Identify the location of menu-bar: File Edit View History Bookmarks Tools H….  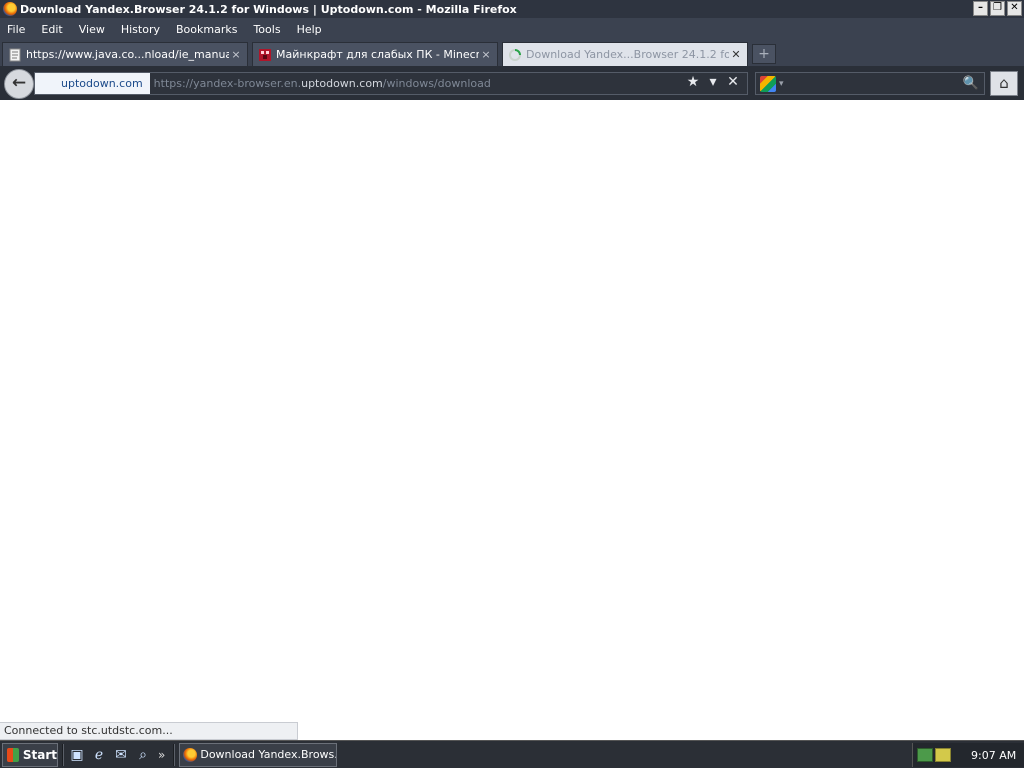
(512, 29).